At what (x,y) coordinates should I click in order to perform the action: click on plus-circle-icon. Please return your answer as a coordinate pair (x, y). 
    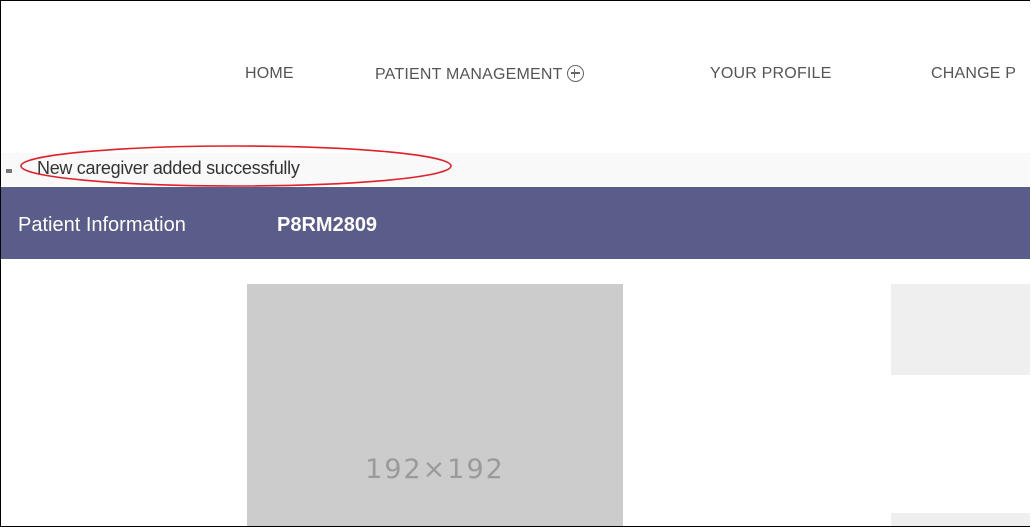
    Looking at the image, I should click on (575, 73).